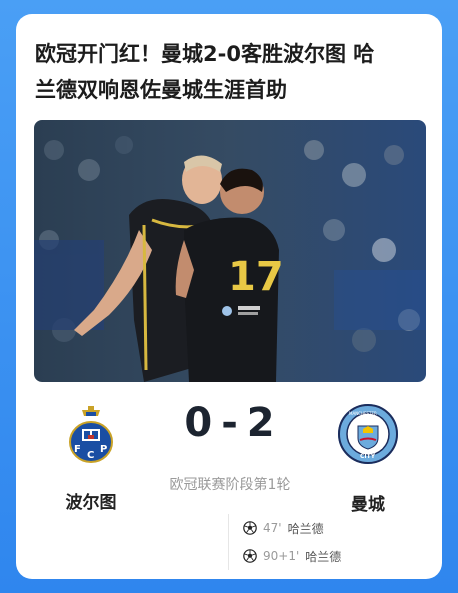 The image size is (458, 593). I want to click on title-line-1: 欧冠开门红！曼城2-0客胜波尔图 哈, so click(205, 54).